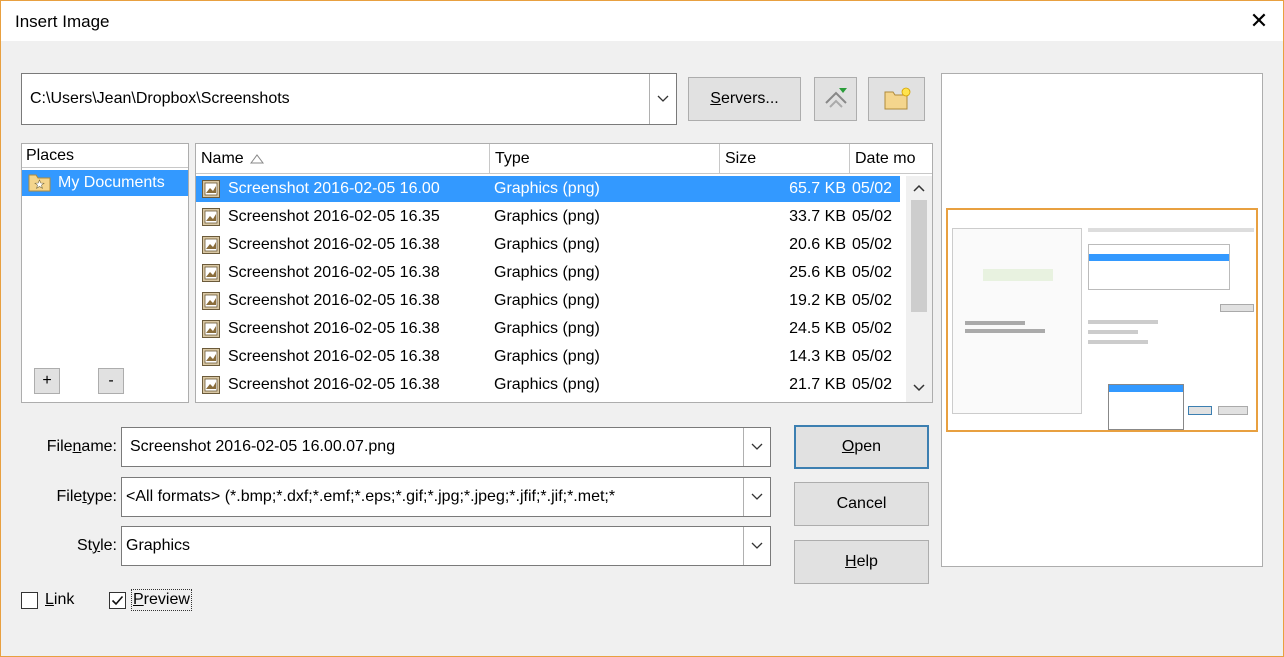 The height and width of the screenshot is (657, 1284). Describe the element at coordinates (256, 158) in the screenshot. I see `sort-ascending-icon` at that location.